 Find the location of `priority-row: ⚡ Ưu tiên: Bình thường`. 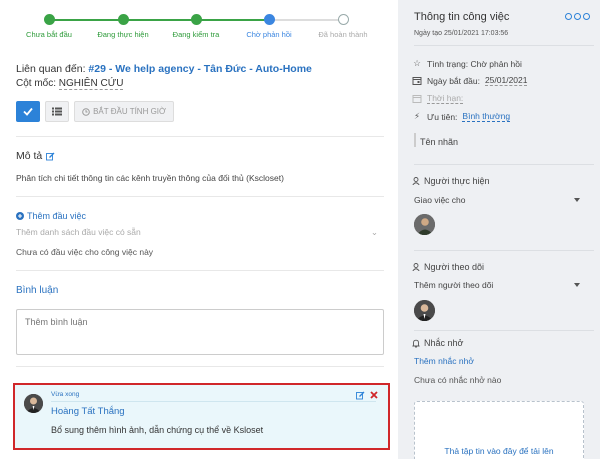

priority-row: ⚡ Ưu tiên: Bình thường is located at coordinates (461, 116).